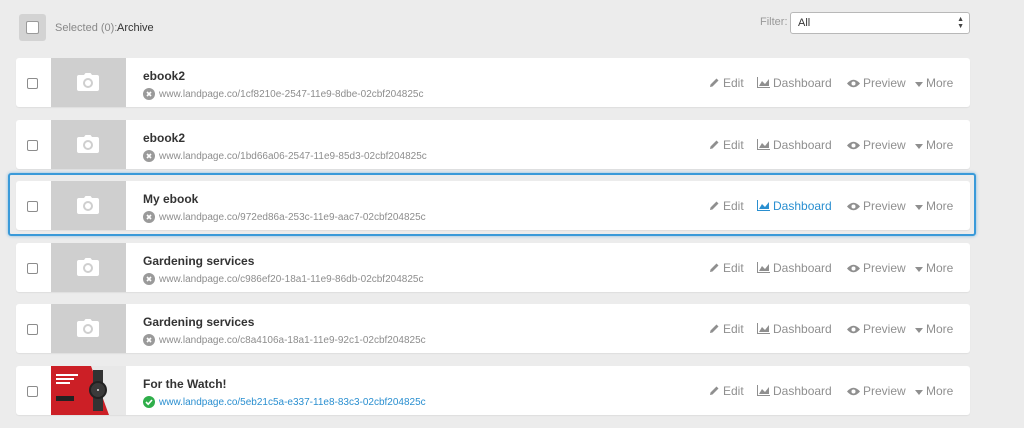 The image size is (1024, 428). What do you see at coordinates (149, 402) in the screenshot?
I see `published-status-icon` at bounding box center [149, 402].